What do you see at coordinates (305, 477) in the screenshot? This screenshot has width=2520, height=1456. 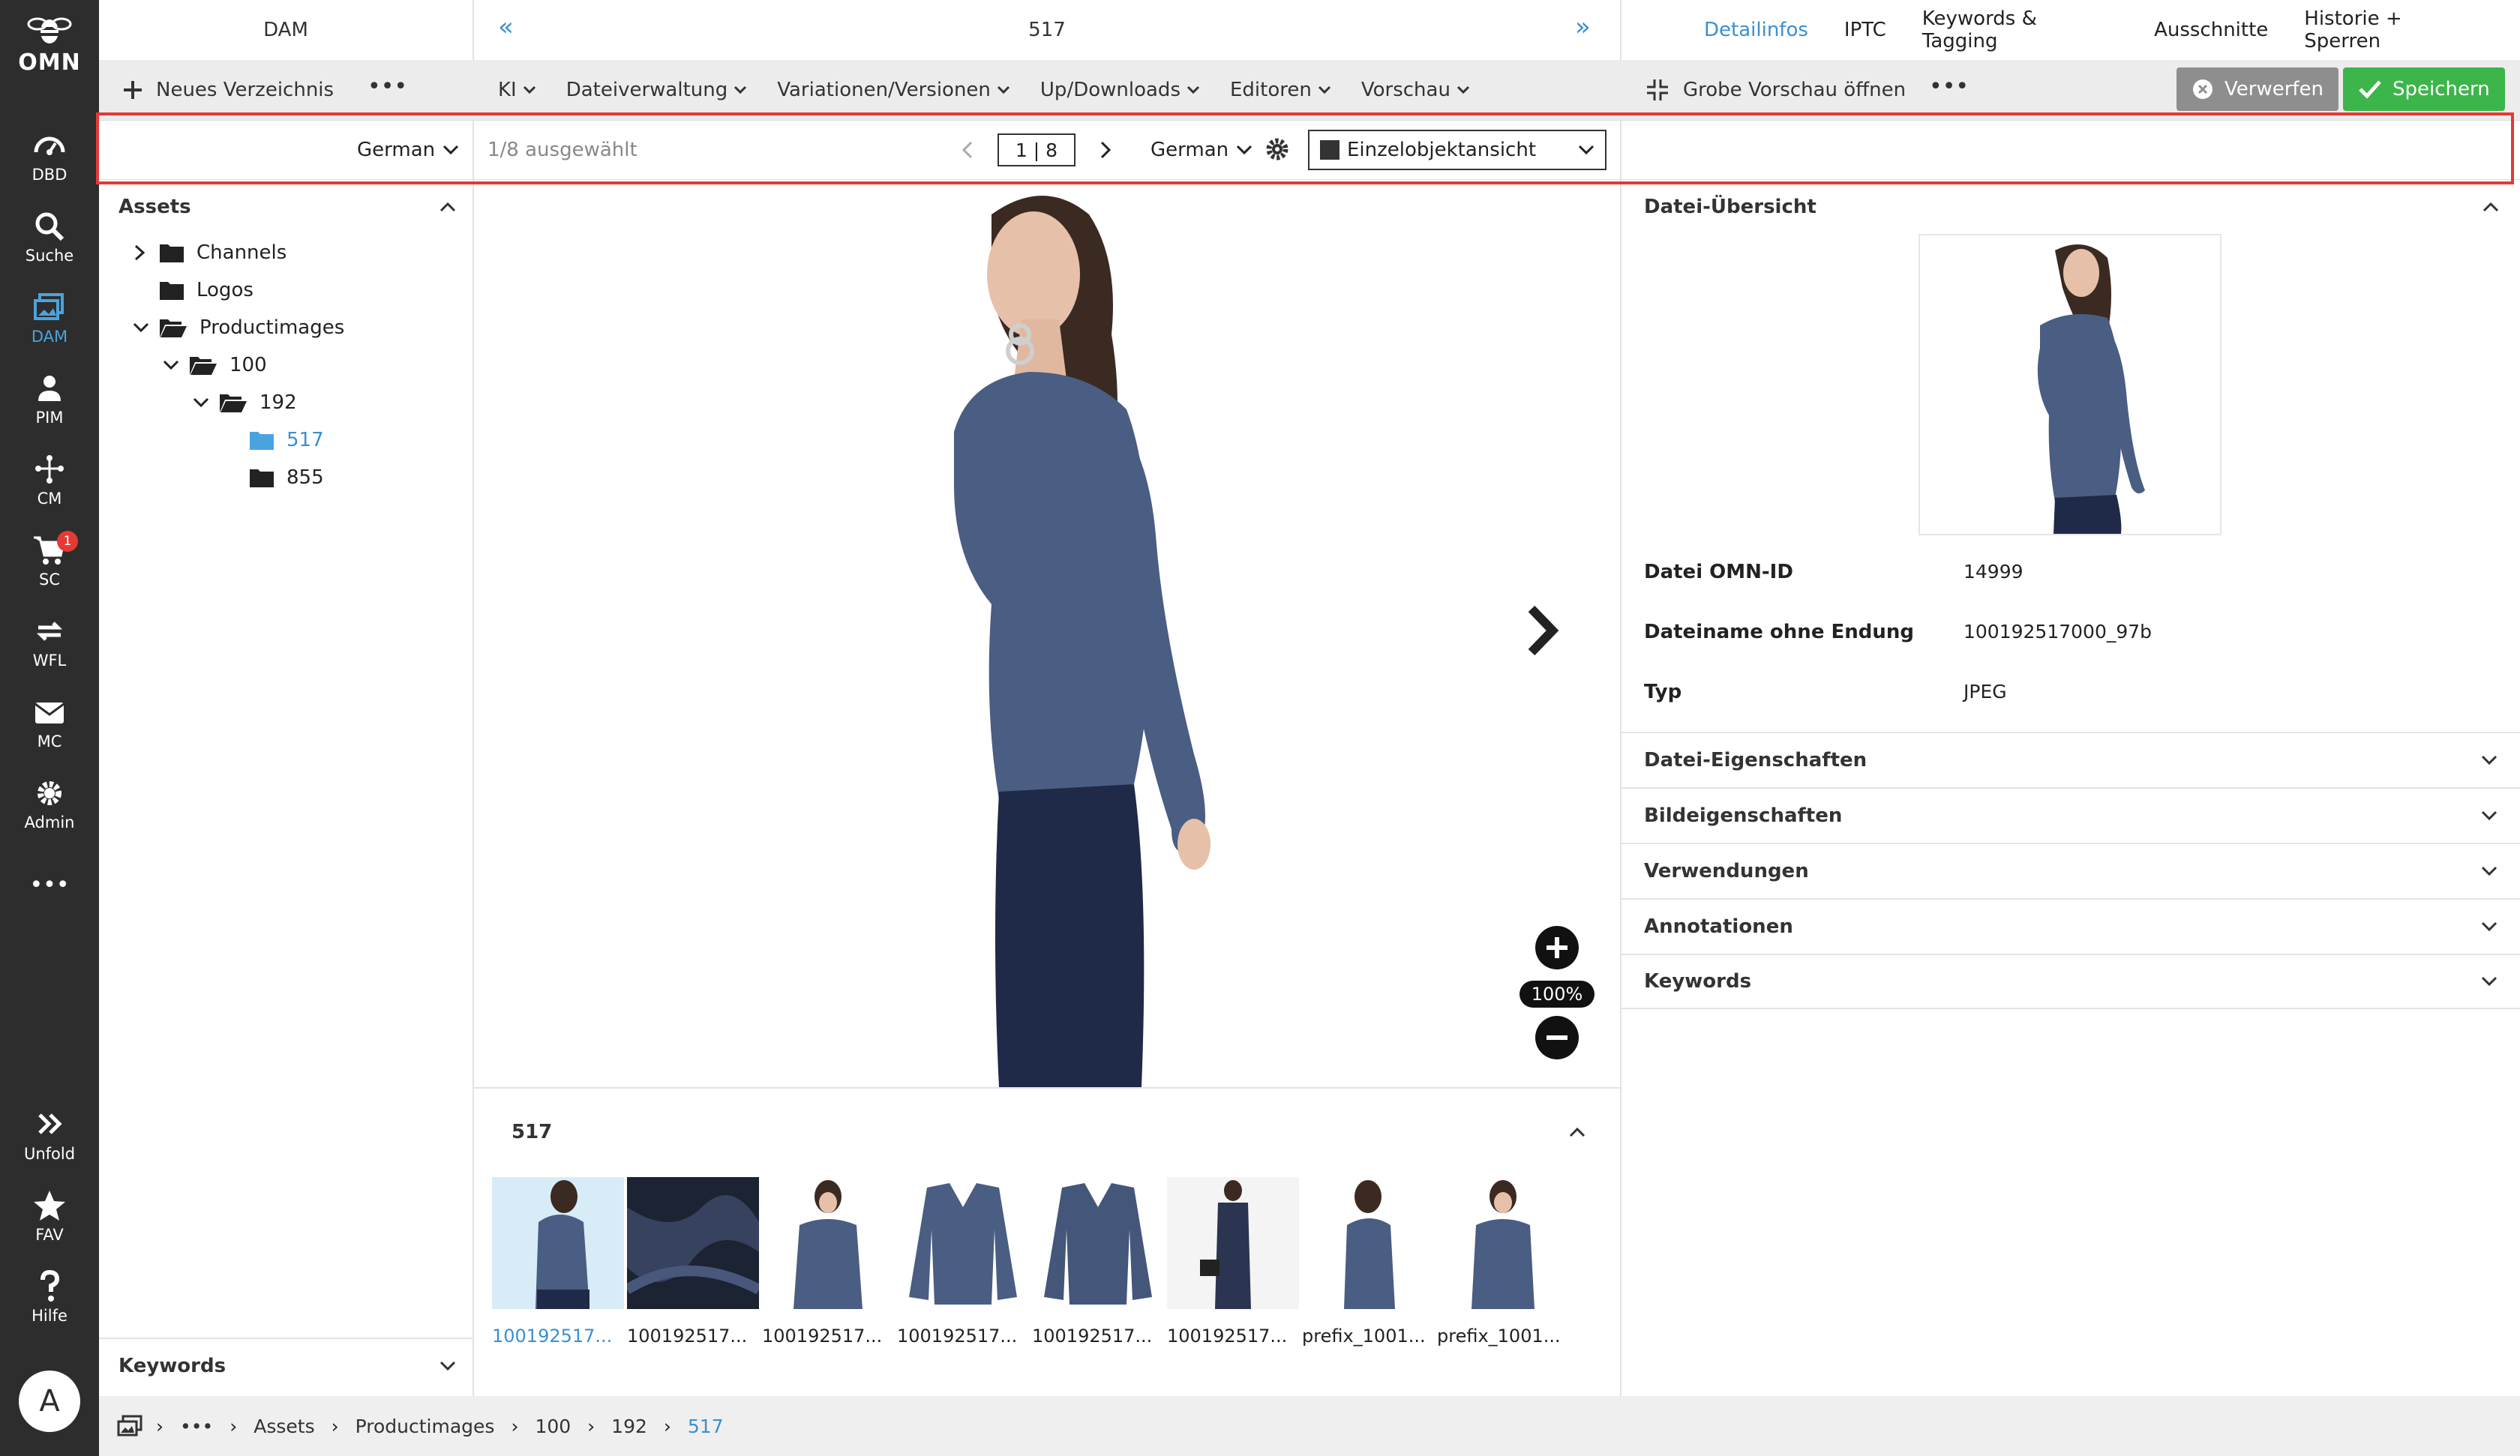 I see `tree-label: 855` at bounding box center [305, 477].